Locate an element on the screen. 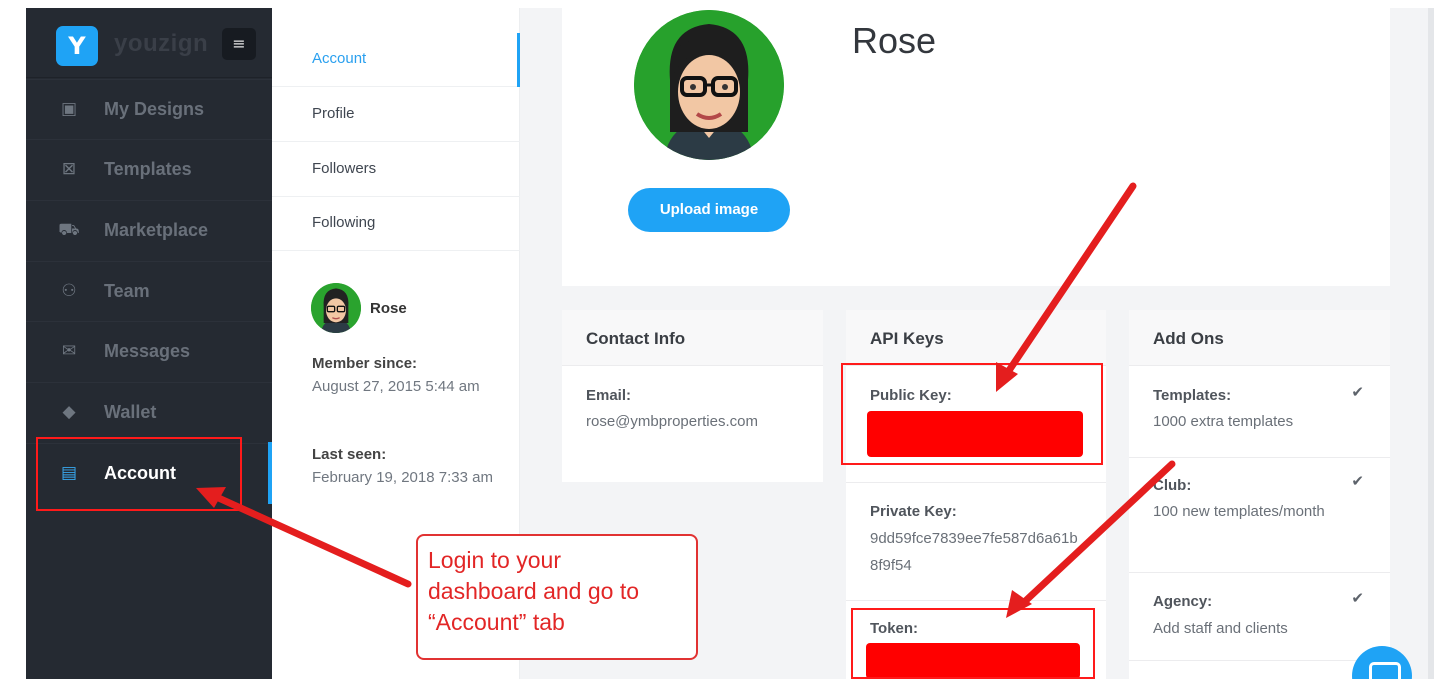 Image resolution: width=1434 pixels, height=679 pixels. email-label: Email: is located at coordinates (609, 395).